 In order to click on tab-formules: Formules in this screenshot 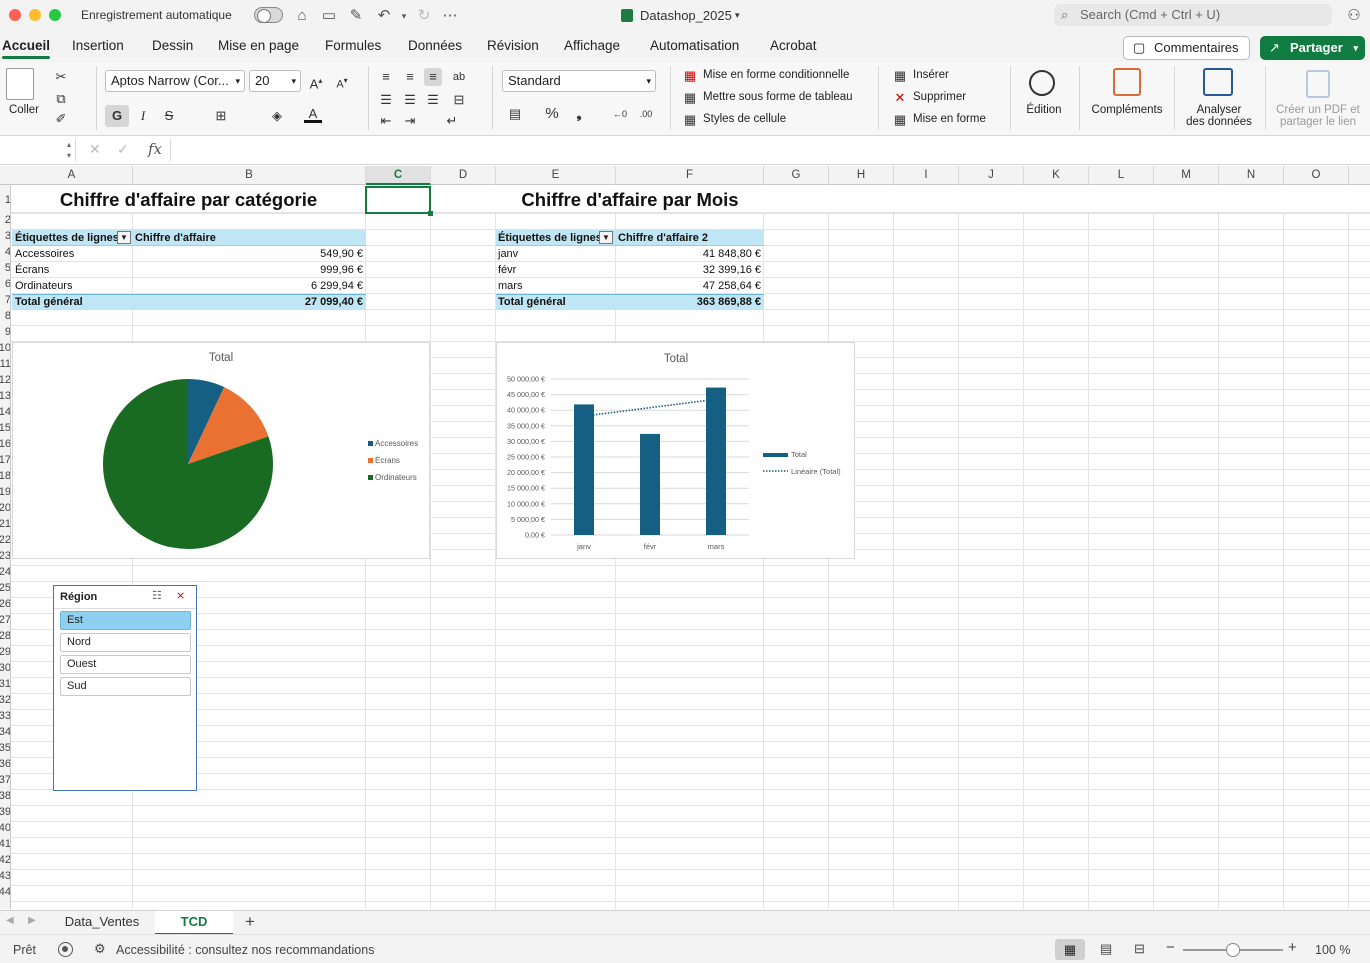, I will do `click(353, 45)`.